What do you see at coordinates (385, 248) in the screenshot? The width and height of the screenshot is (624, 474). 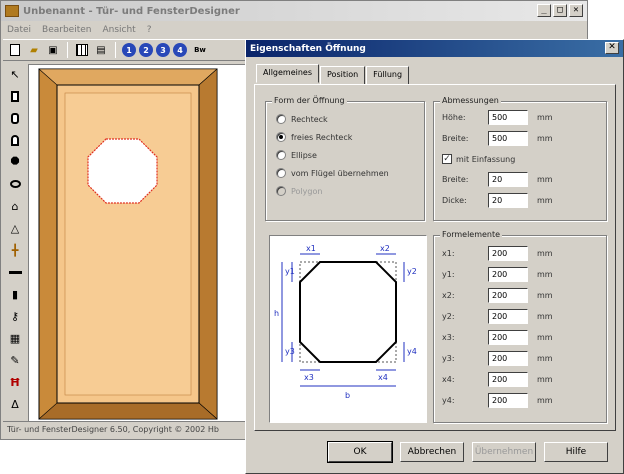 I see `diagram-label-x2: x2` at bounding box center [385, 248].